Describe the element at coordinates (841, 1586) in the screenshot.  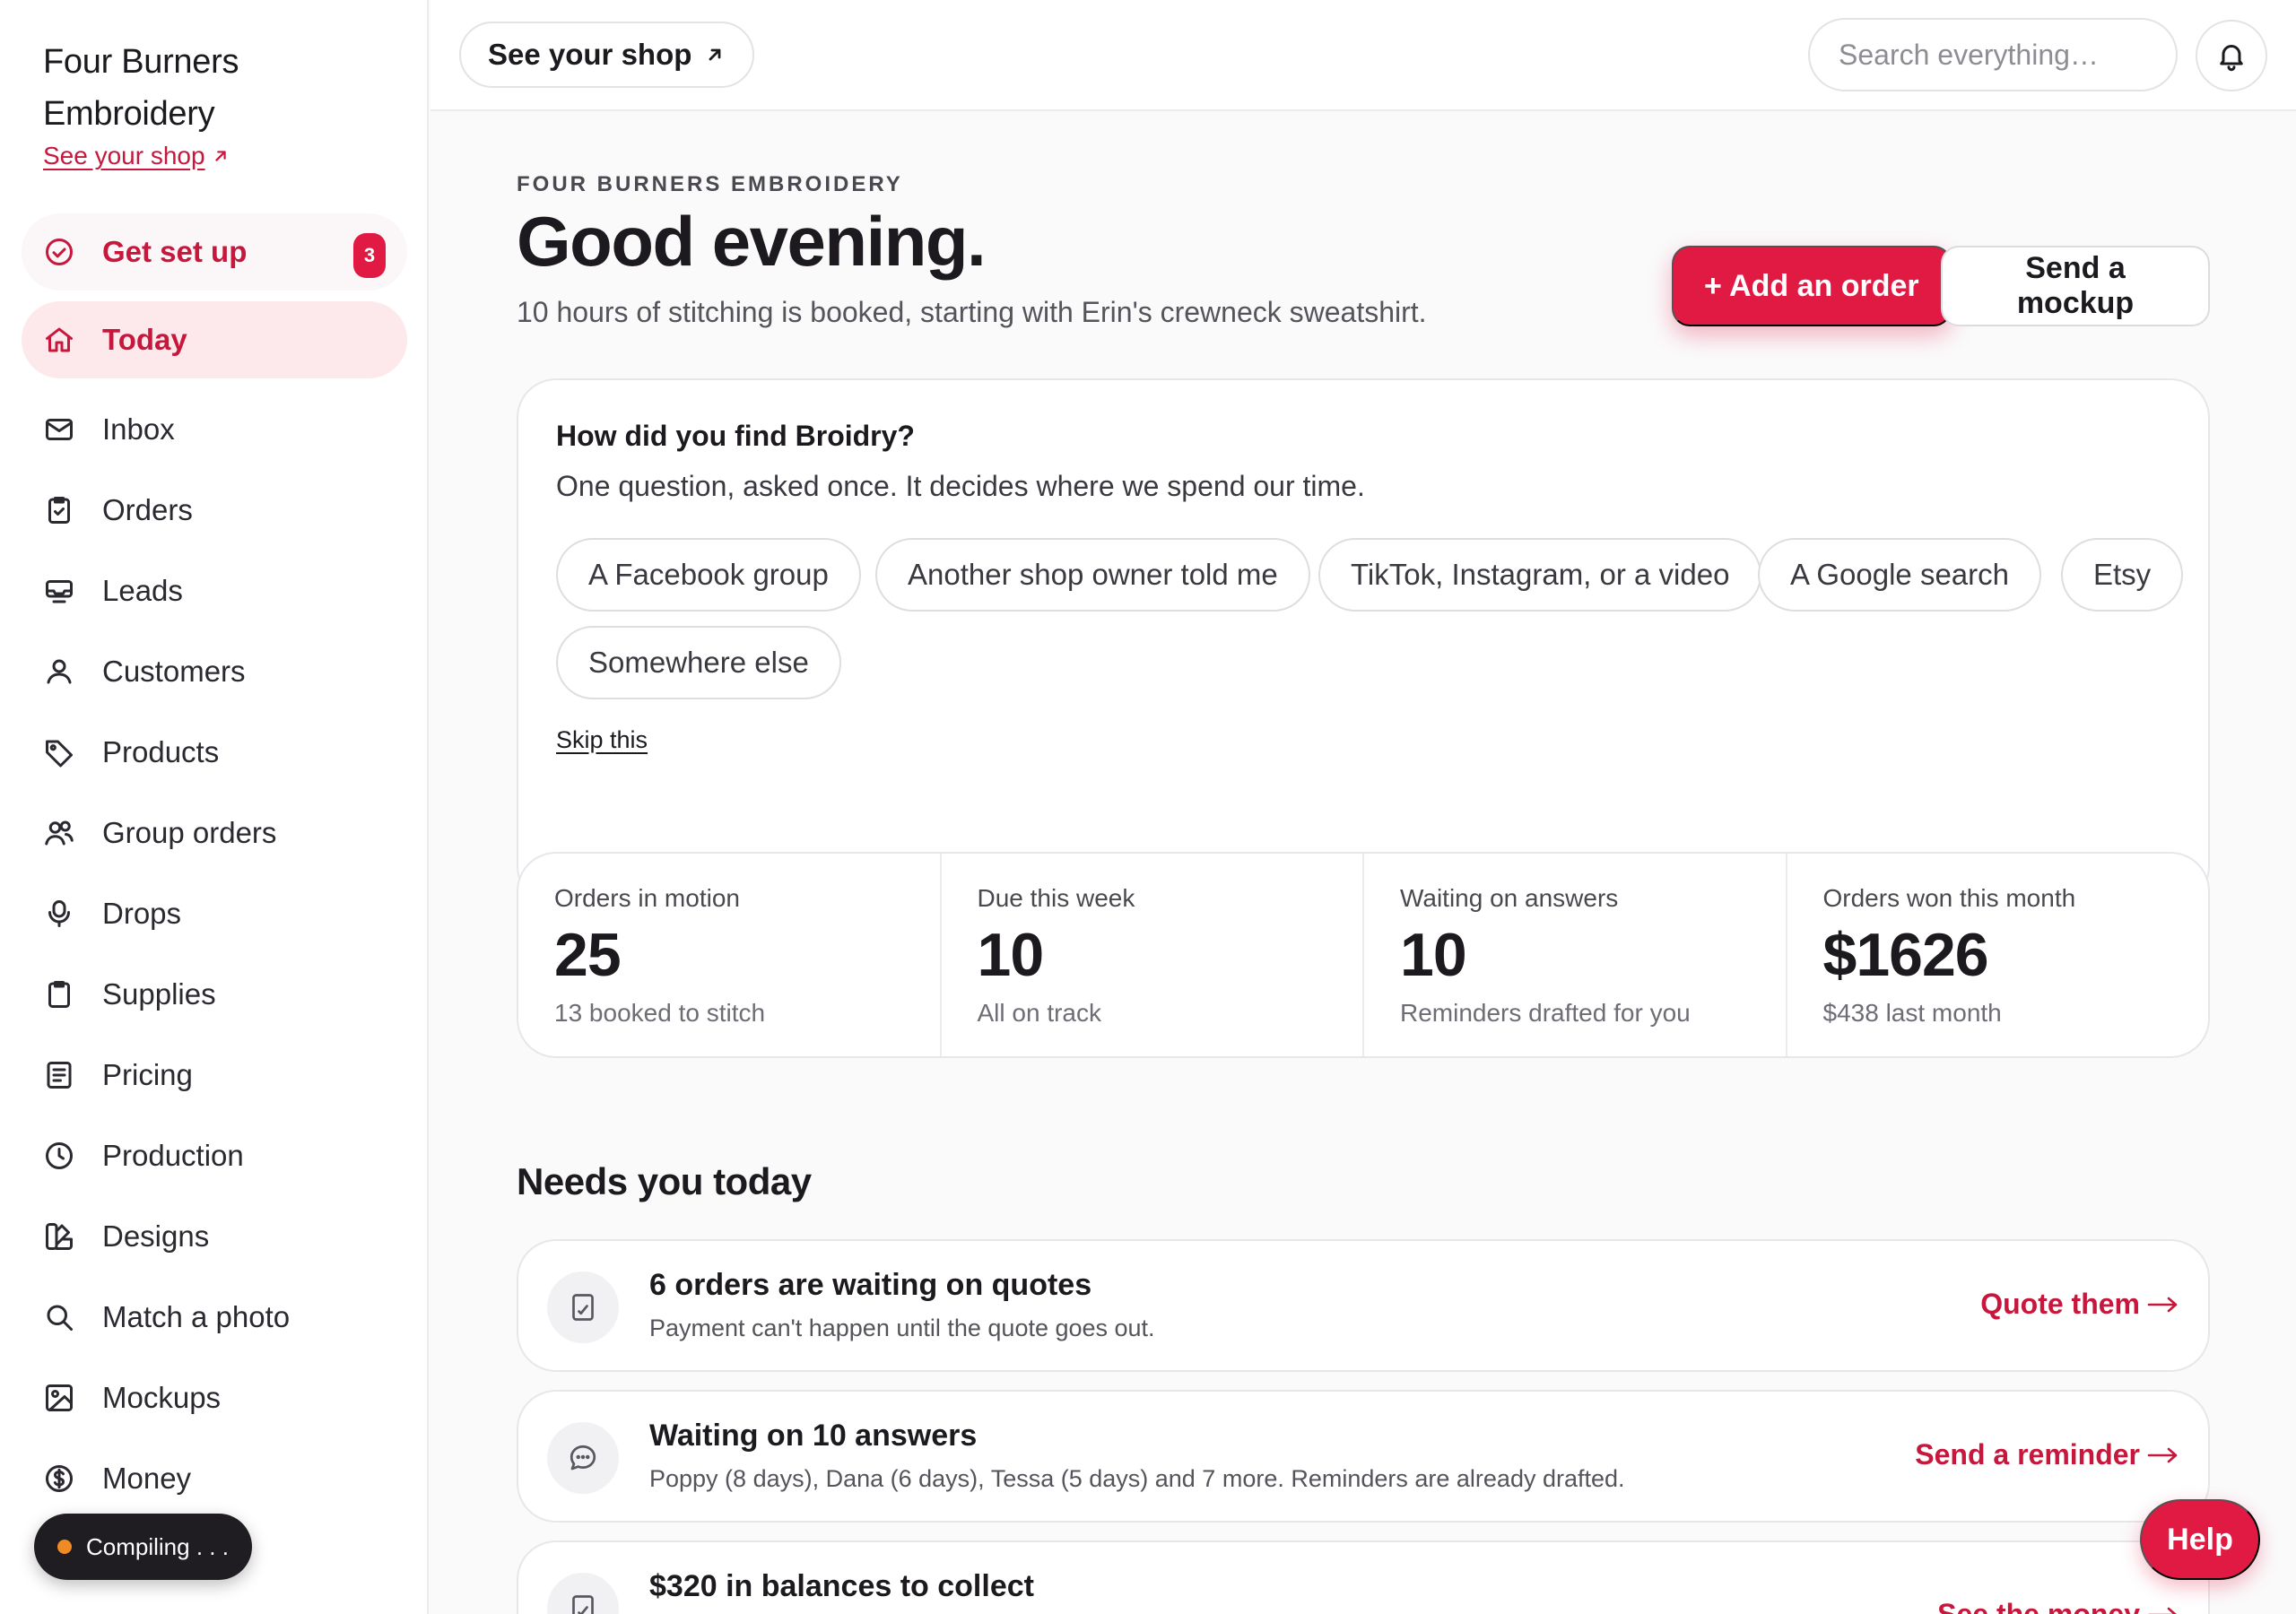
I see `task-title: $320 in balances to collect` at that location.